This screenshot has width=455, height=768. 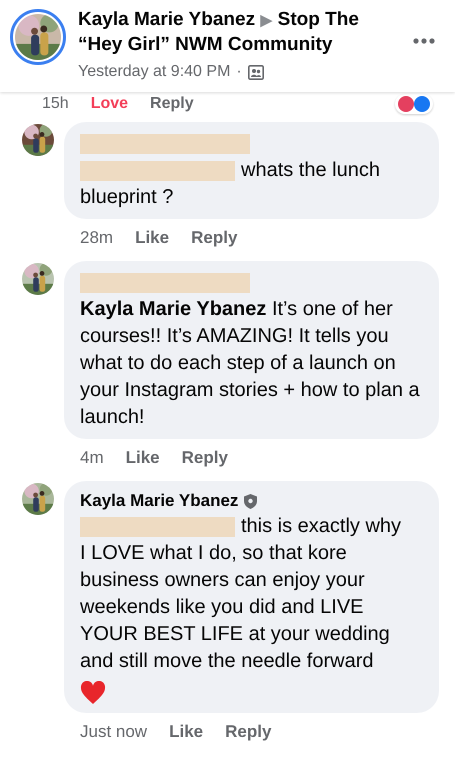 What do you see at coordinates (321, 526) in the screenshot?
I see `comment-text: this is exactly why` at bounding box center [321, 526].